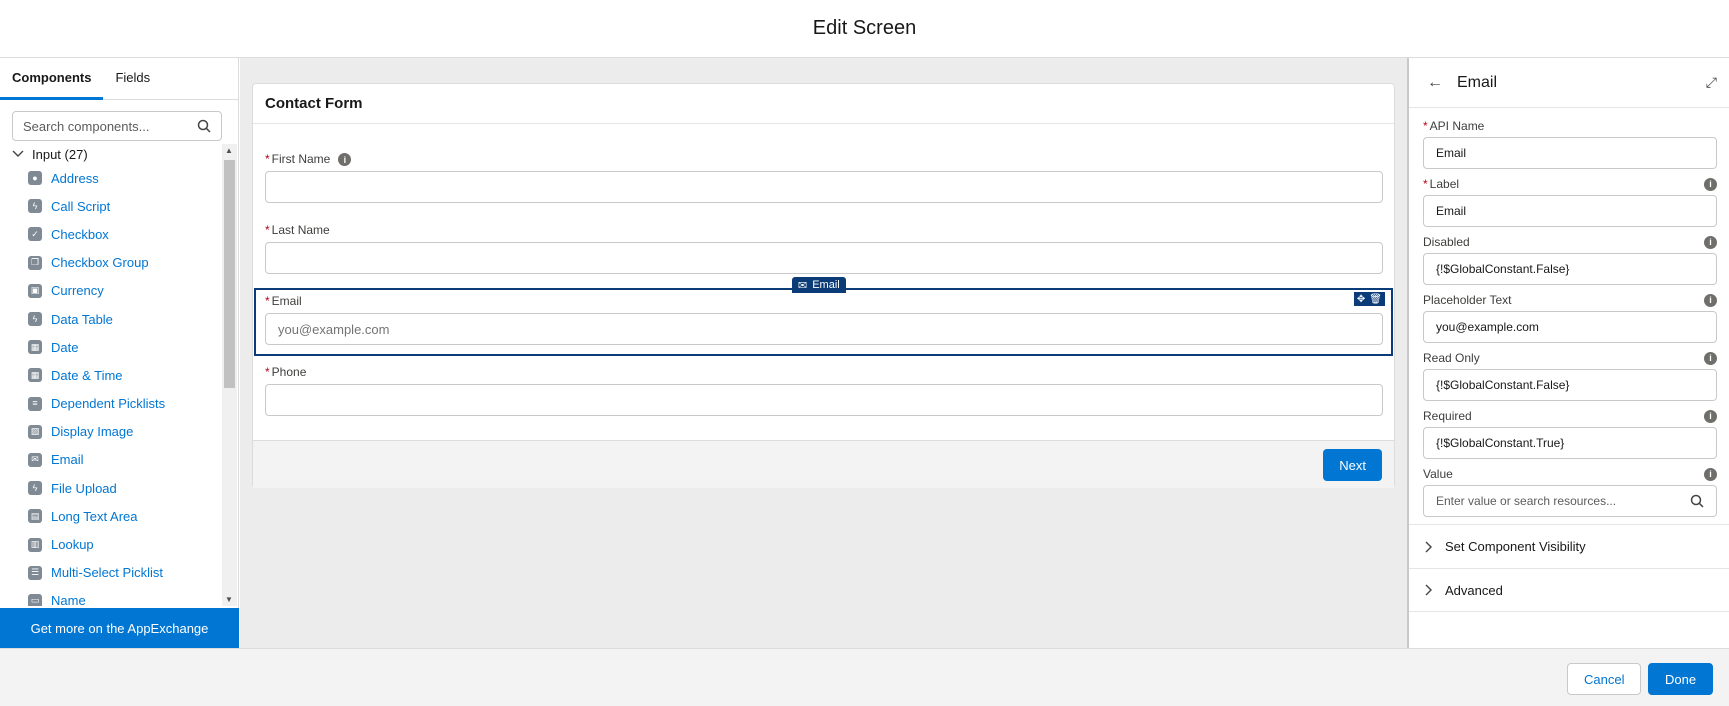  What do you see at coordinates (110, 126) in the screenshot?
I see `component-search-input` at bounding box center [110, 126].